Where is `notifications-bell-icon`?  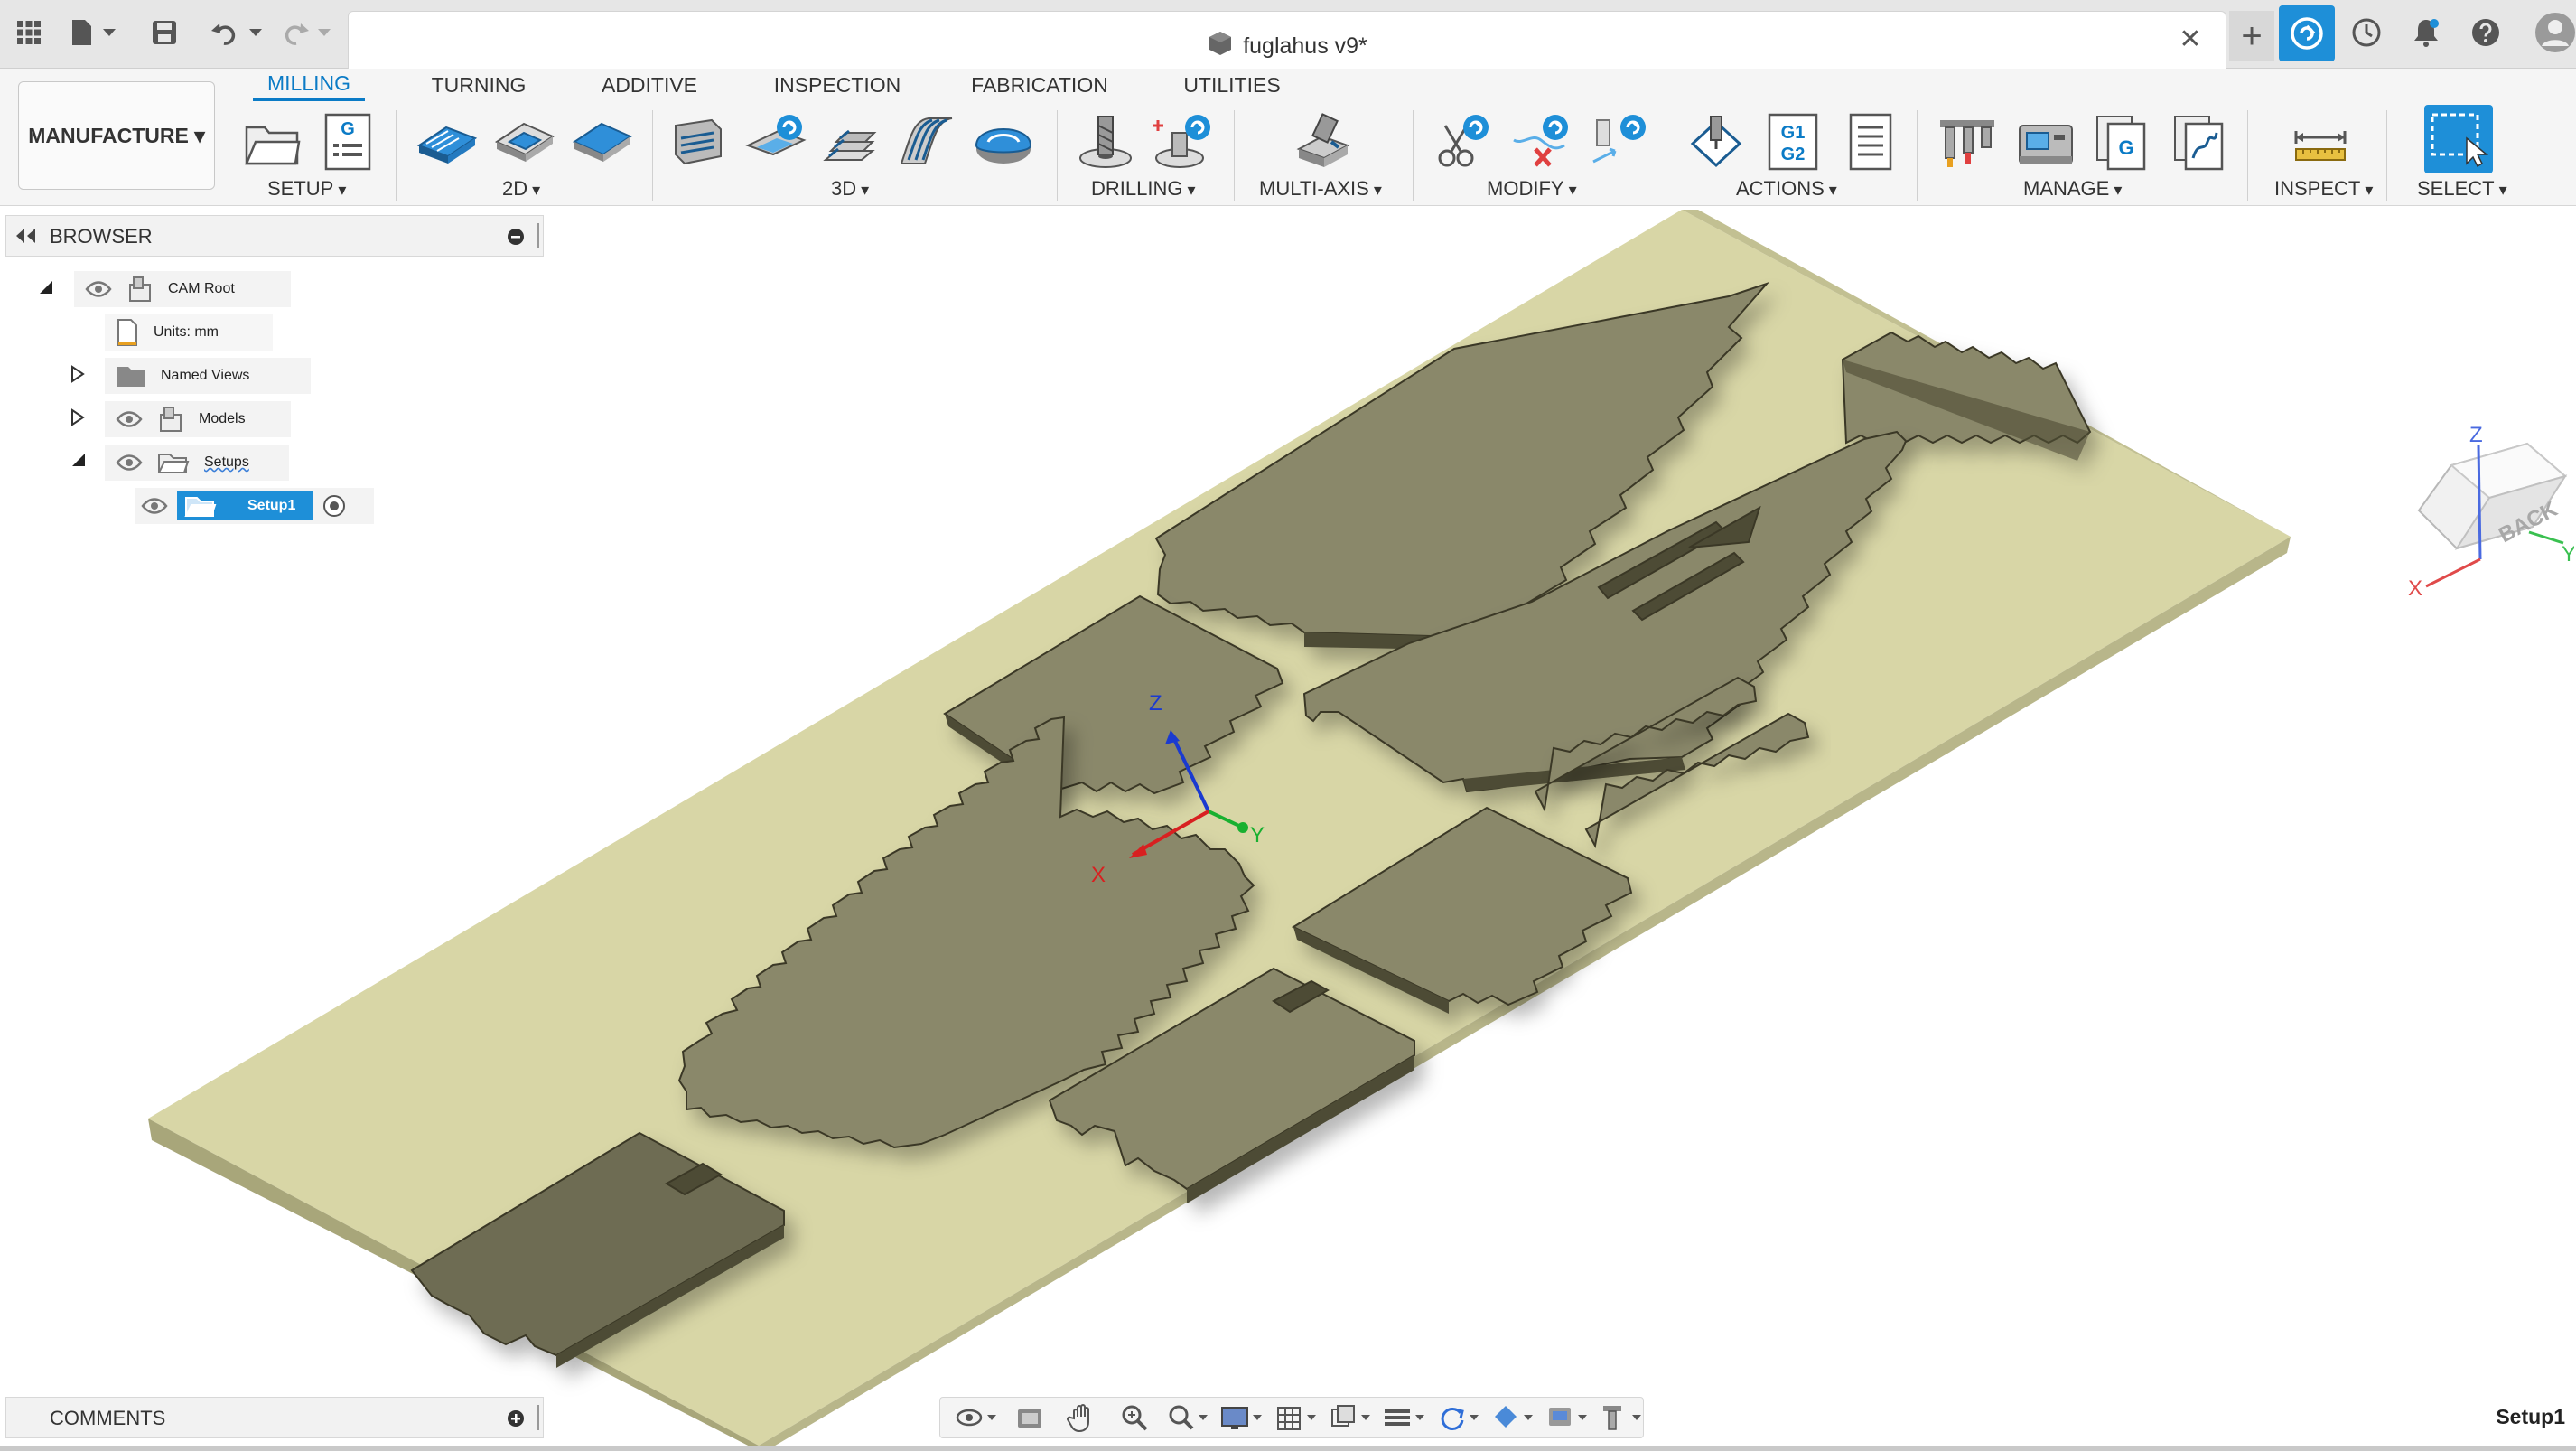 notifications-bell-icon is located at coordinates (2426, 32).